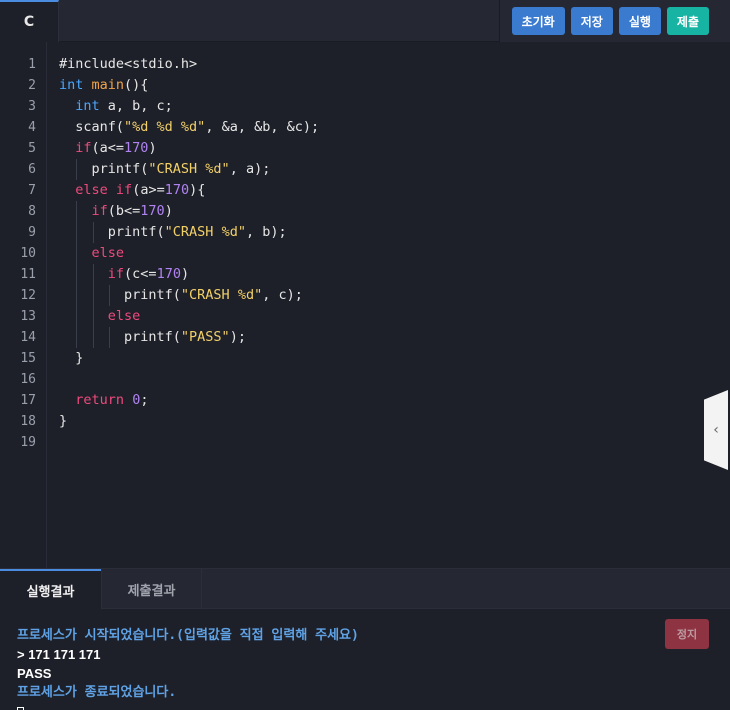 The width and height of the screenshot is (730, 710). What do you see at coordinates (188, 635) in the screenshot?
I see `console-status-line: 프로세스가 시작되었습니다.(입력값을 직접 입력해 주세요)` at bounding box center [188, 635].